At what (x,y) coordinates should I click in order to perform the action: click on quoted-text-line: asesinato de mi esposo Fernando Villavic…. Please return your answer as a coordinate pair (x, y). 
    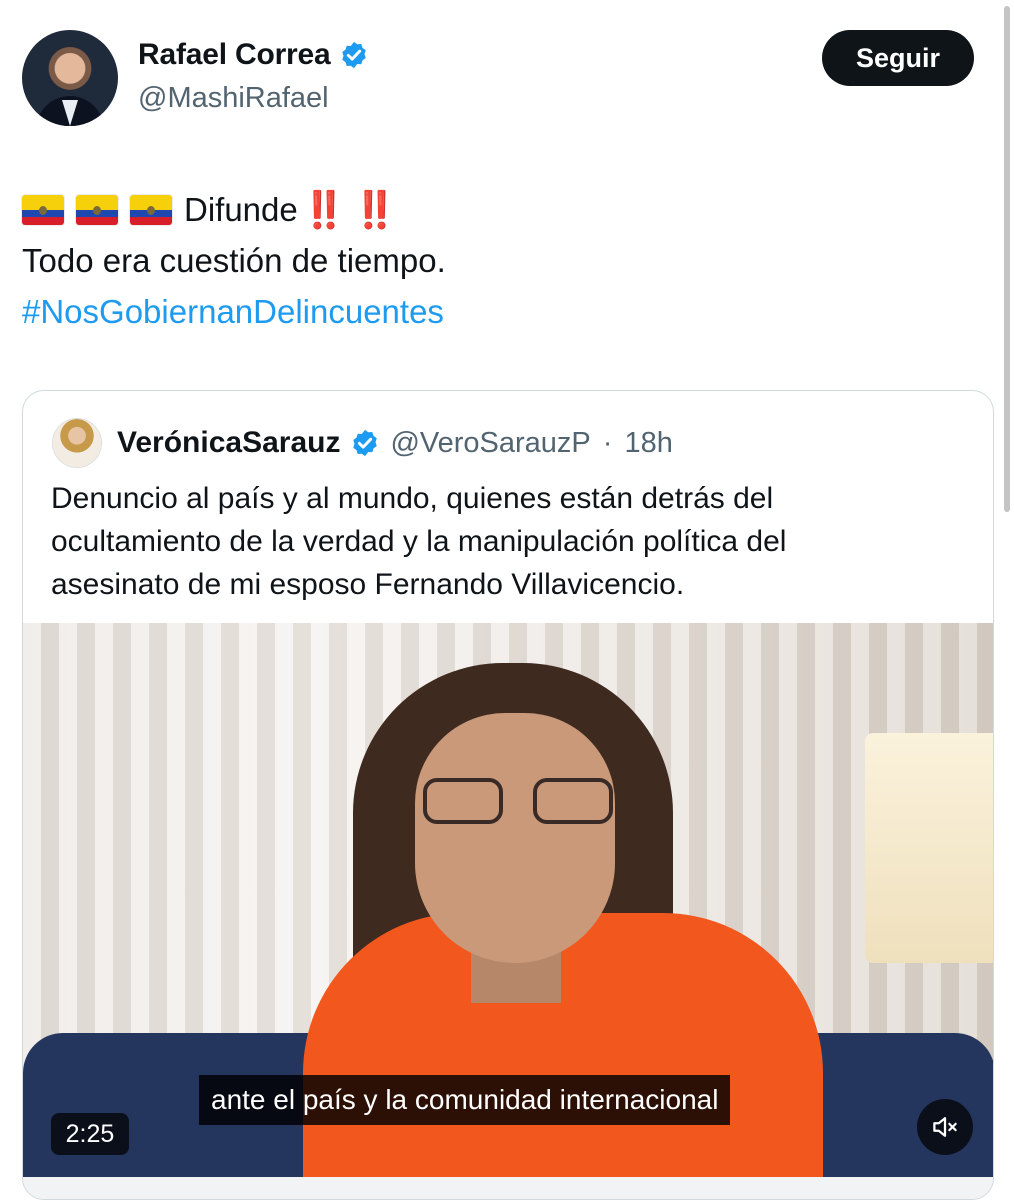
    Looking at the image, I should click on (368, 584).